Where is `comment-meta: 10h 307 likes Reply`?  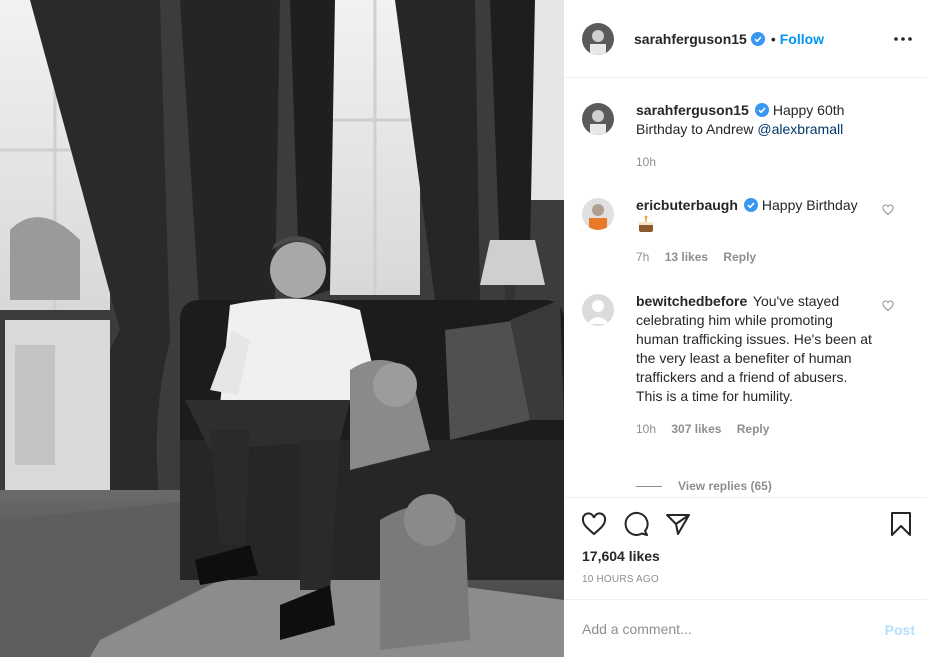
comment-meta: 10h 307 likes Reply is located at coordinates (756, 429).